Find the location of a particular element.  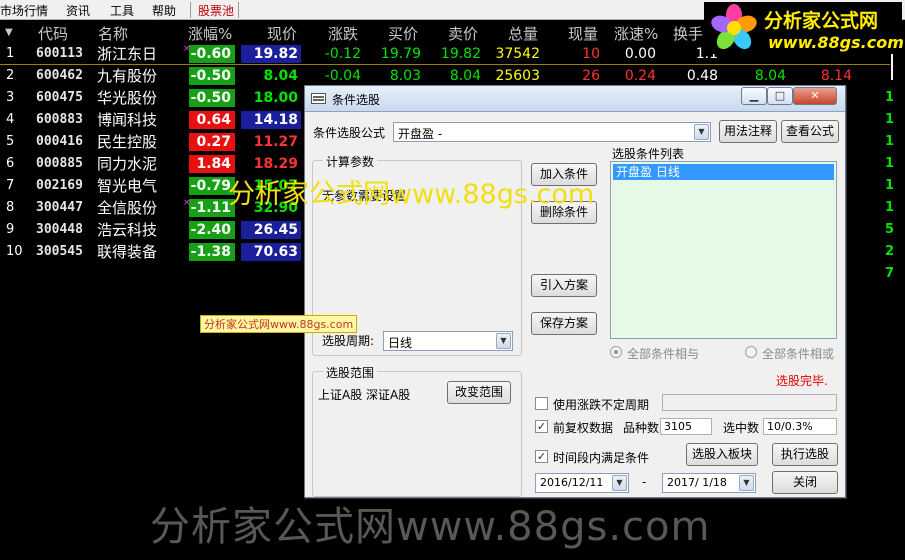

close-button: 关闭 is located at coordinates (805, 482).